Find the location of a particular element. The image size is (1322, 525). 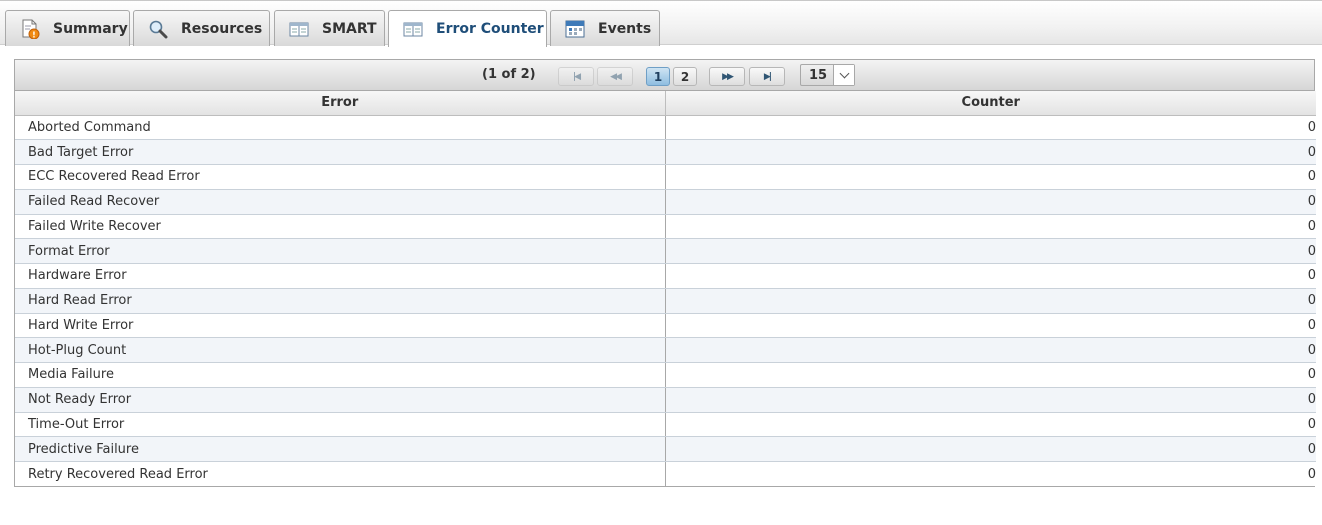

table-row: Format Error 0 is located at coordinates (665, 251).